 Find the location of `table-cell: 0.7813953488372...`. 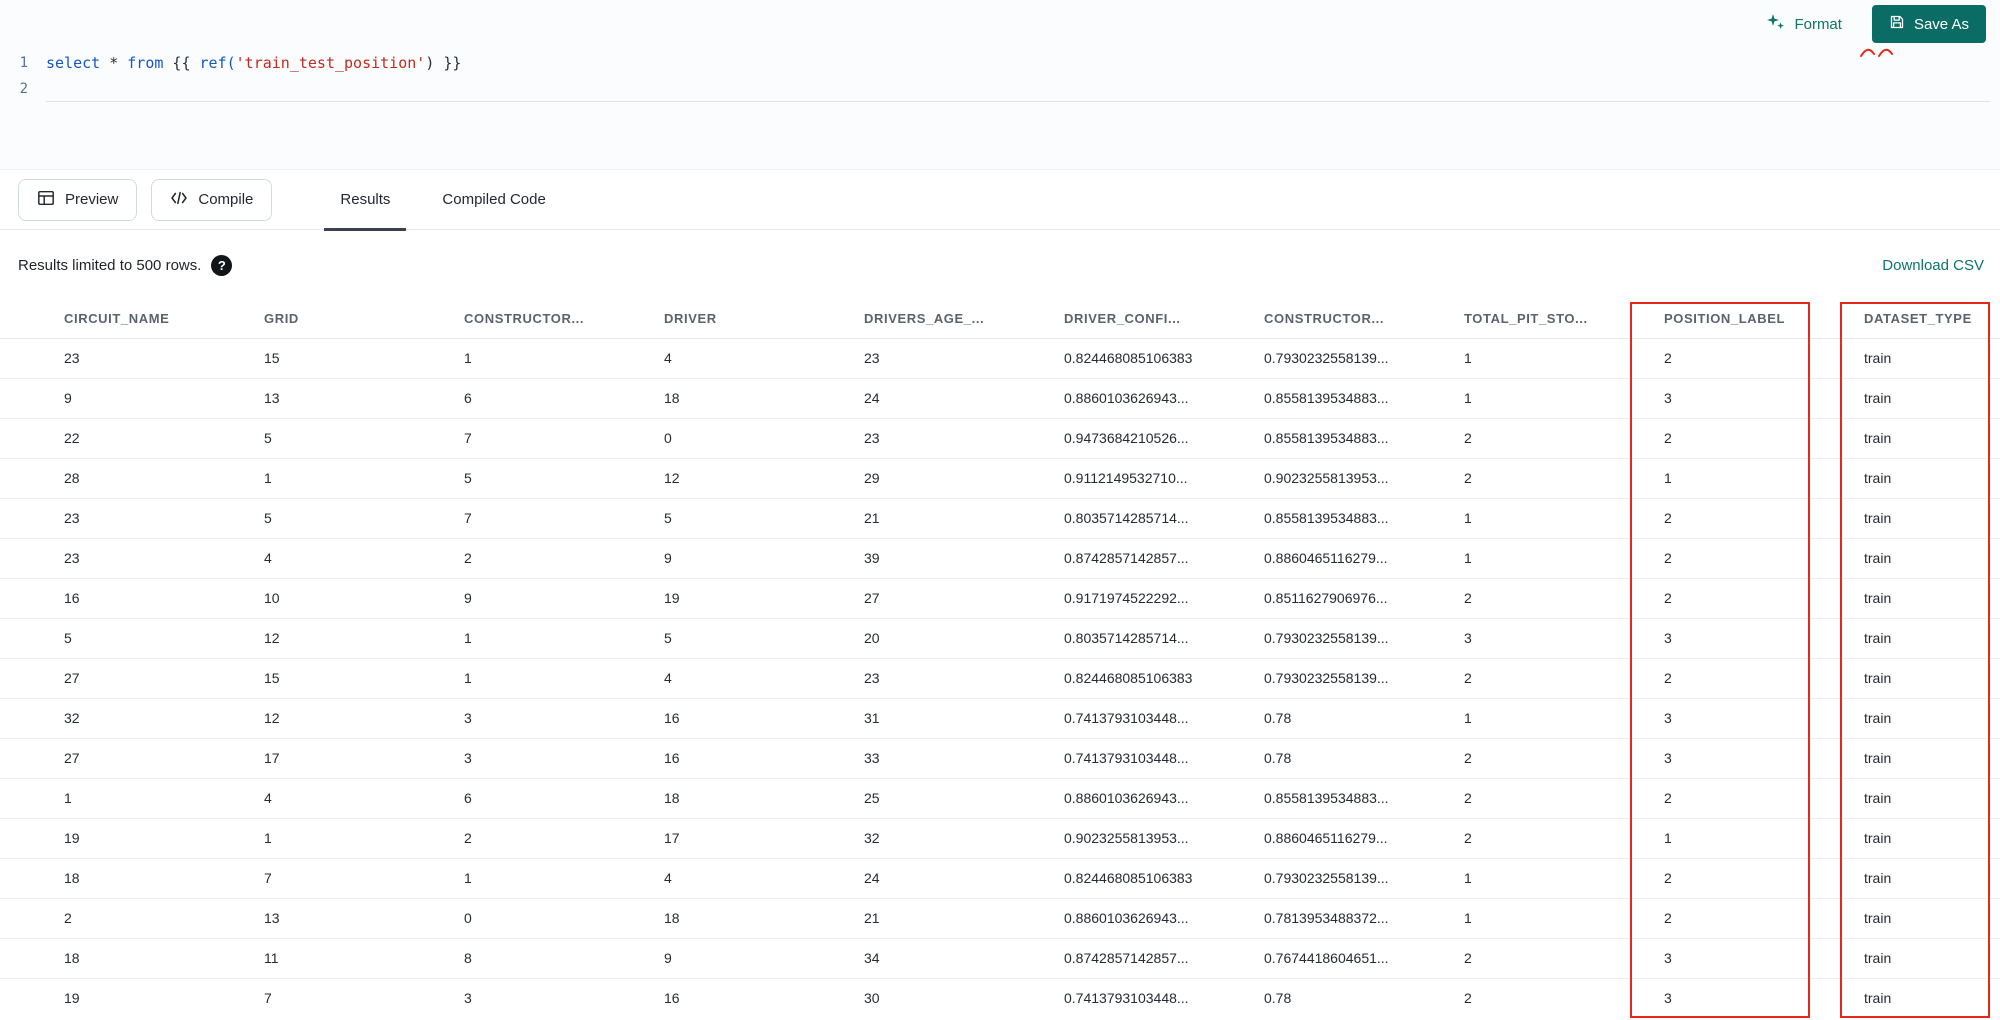

table-cell: 0.7813953488372... is located at coordinates (1300, 917).